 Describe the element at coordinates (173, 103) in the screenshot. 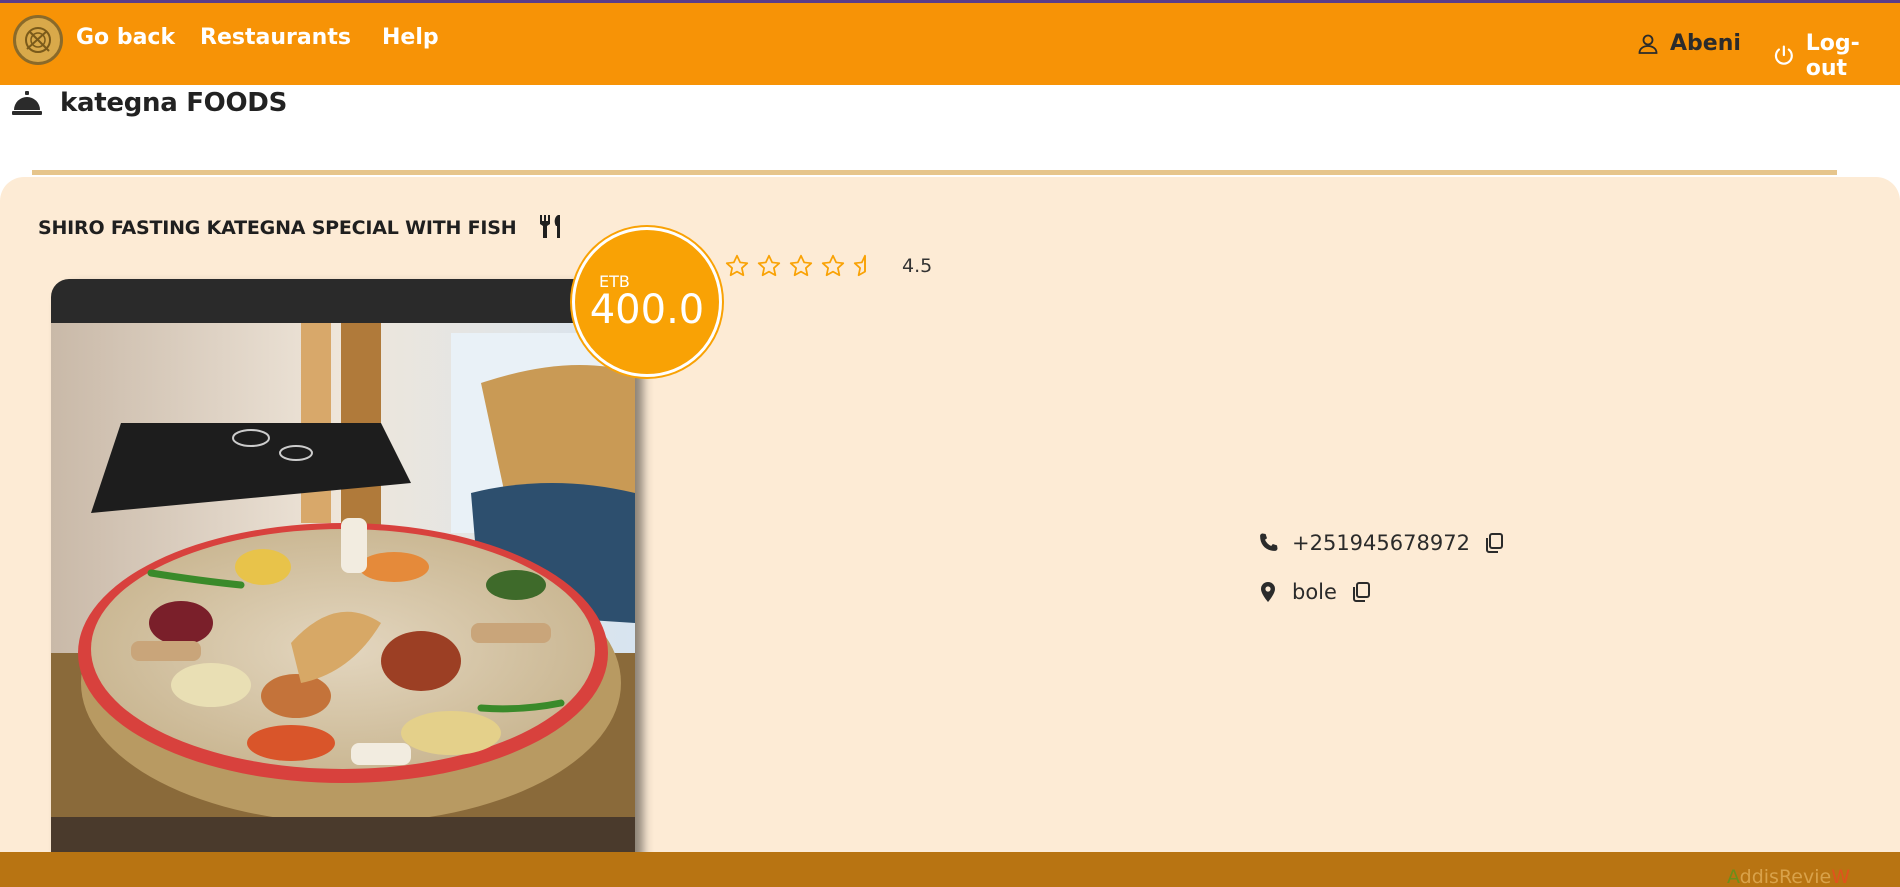

I see `restaurant-name: kategna FOODS` at that location.